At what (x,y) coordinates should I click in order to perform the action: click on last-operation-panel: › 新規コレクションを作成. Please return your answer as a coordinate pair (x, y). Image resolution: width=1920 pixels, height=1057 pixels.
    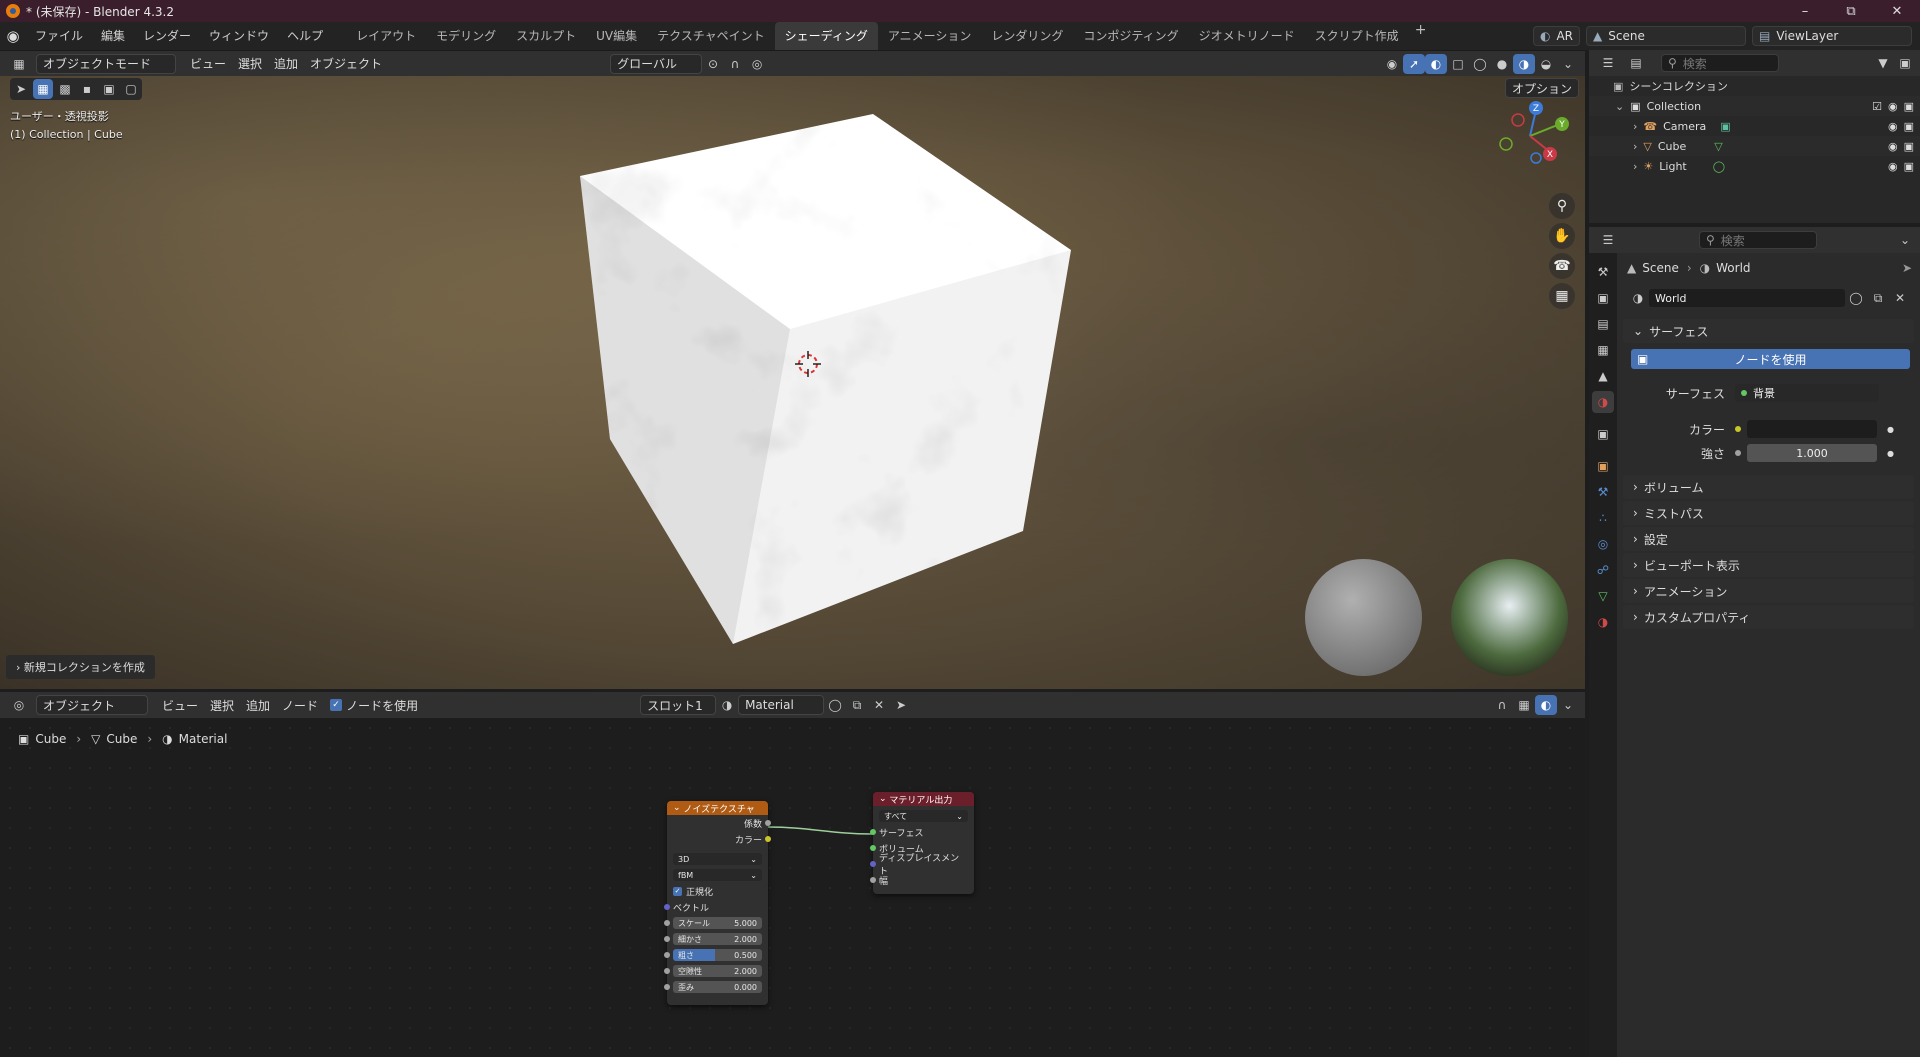
    Looking at the image, I should click on (80, 667).